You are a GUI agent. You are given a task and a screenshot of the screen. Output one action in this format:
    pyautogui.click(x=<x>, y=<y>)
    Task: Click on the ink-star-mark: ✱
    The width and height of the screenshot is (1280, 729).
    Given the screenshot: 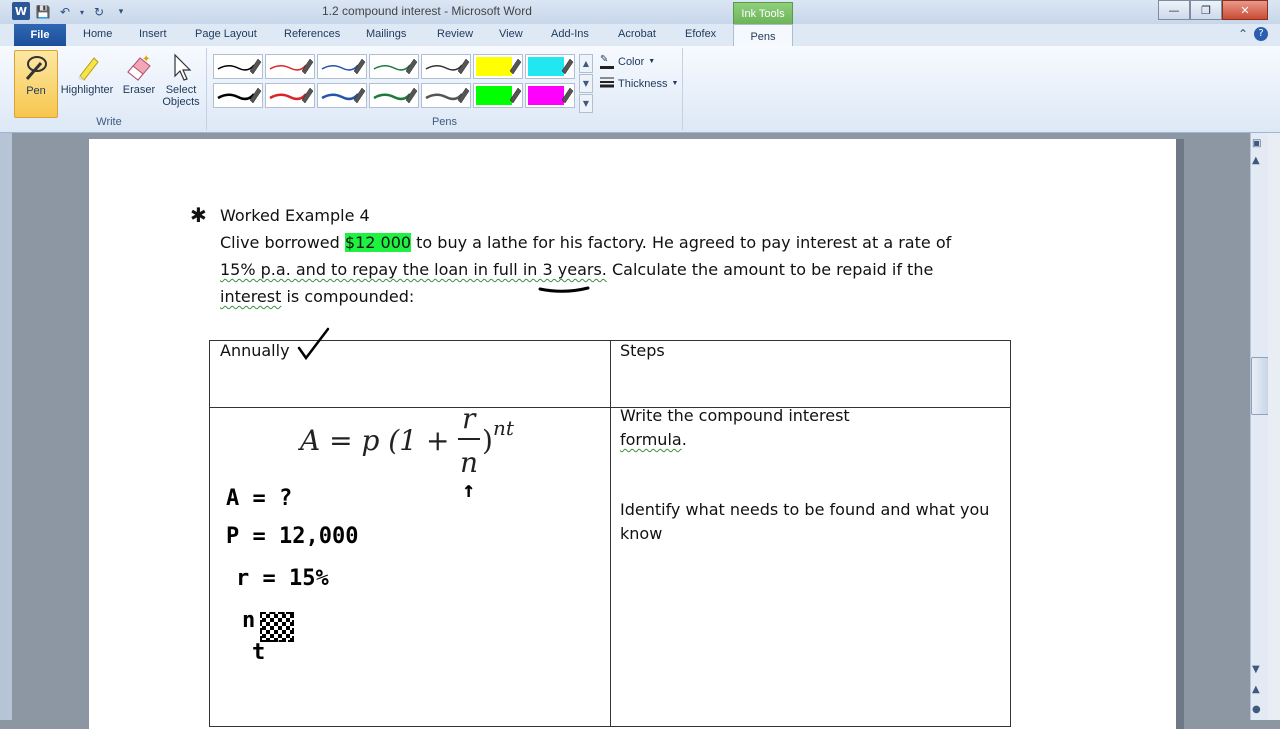 What is the action you would take?
    pyautogui.click(x=198, y=215)
    